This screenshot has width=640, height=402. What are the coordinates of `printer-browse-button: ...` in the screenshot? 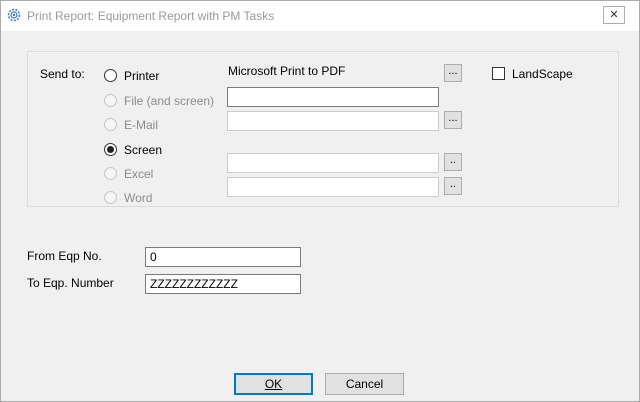 It's located at (453, 73).